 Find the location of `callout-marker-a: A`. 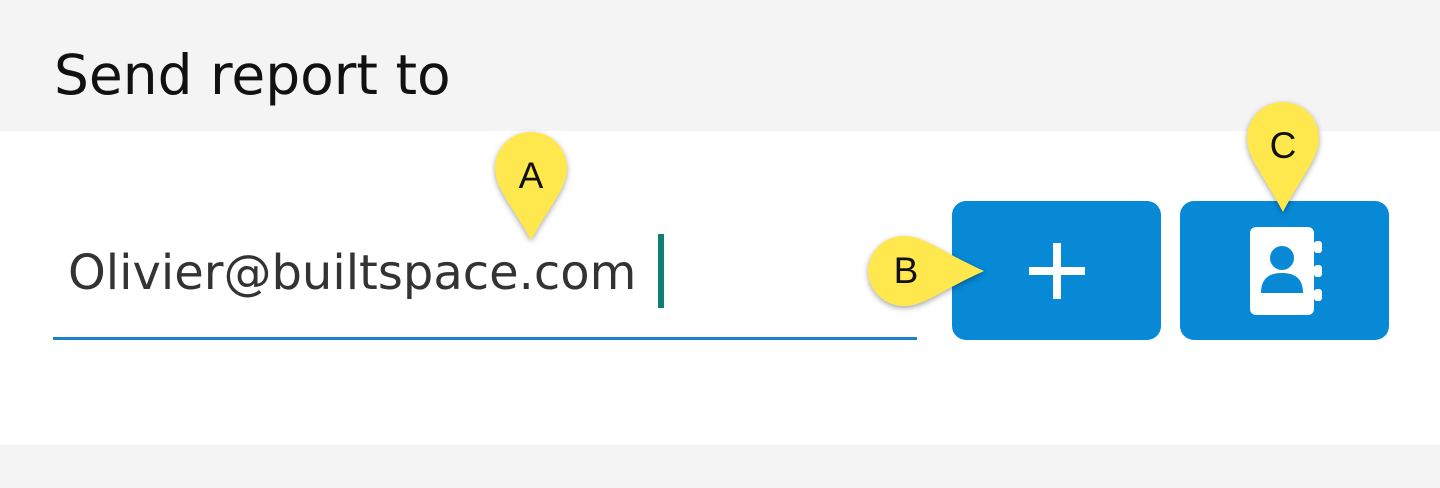

callout-marker-a: A is located at coordinates (531, 185).